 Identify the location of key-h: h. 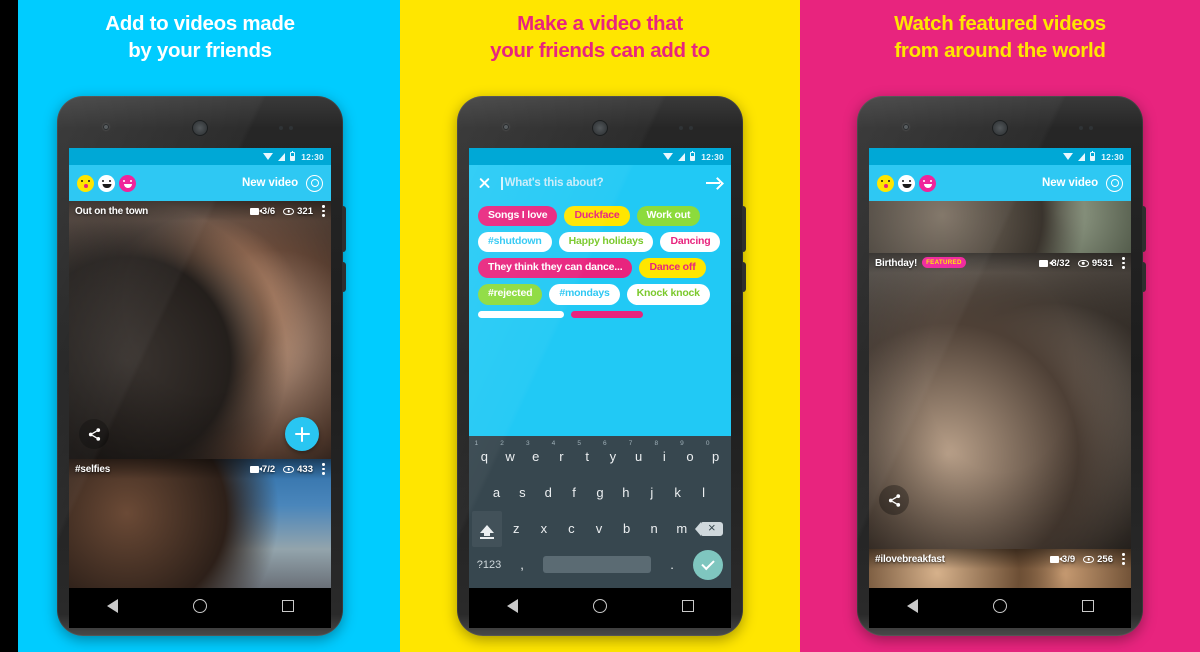
(625, 492).